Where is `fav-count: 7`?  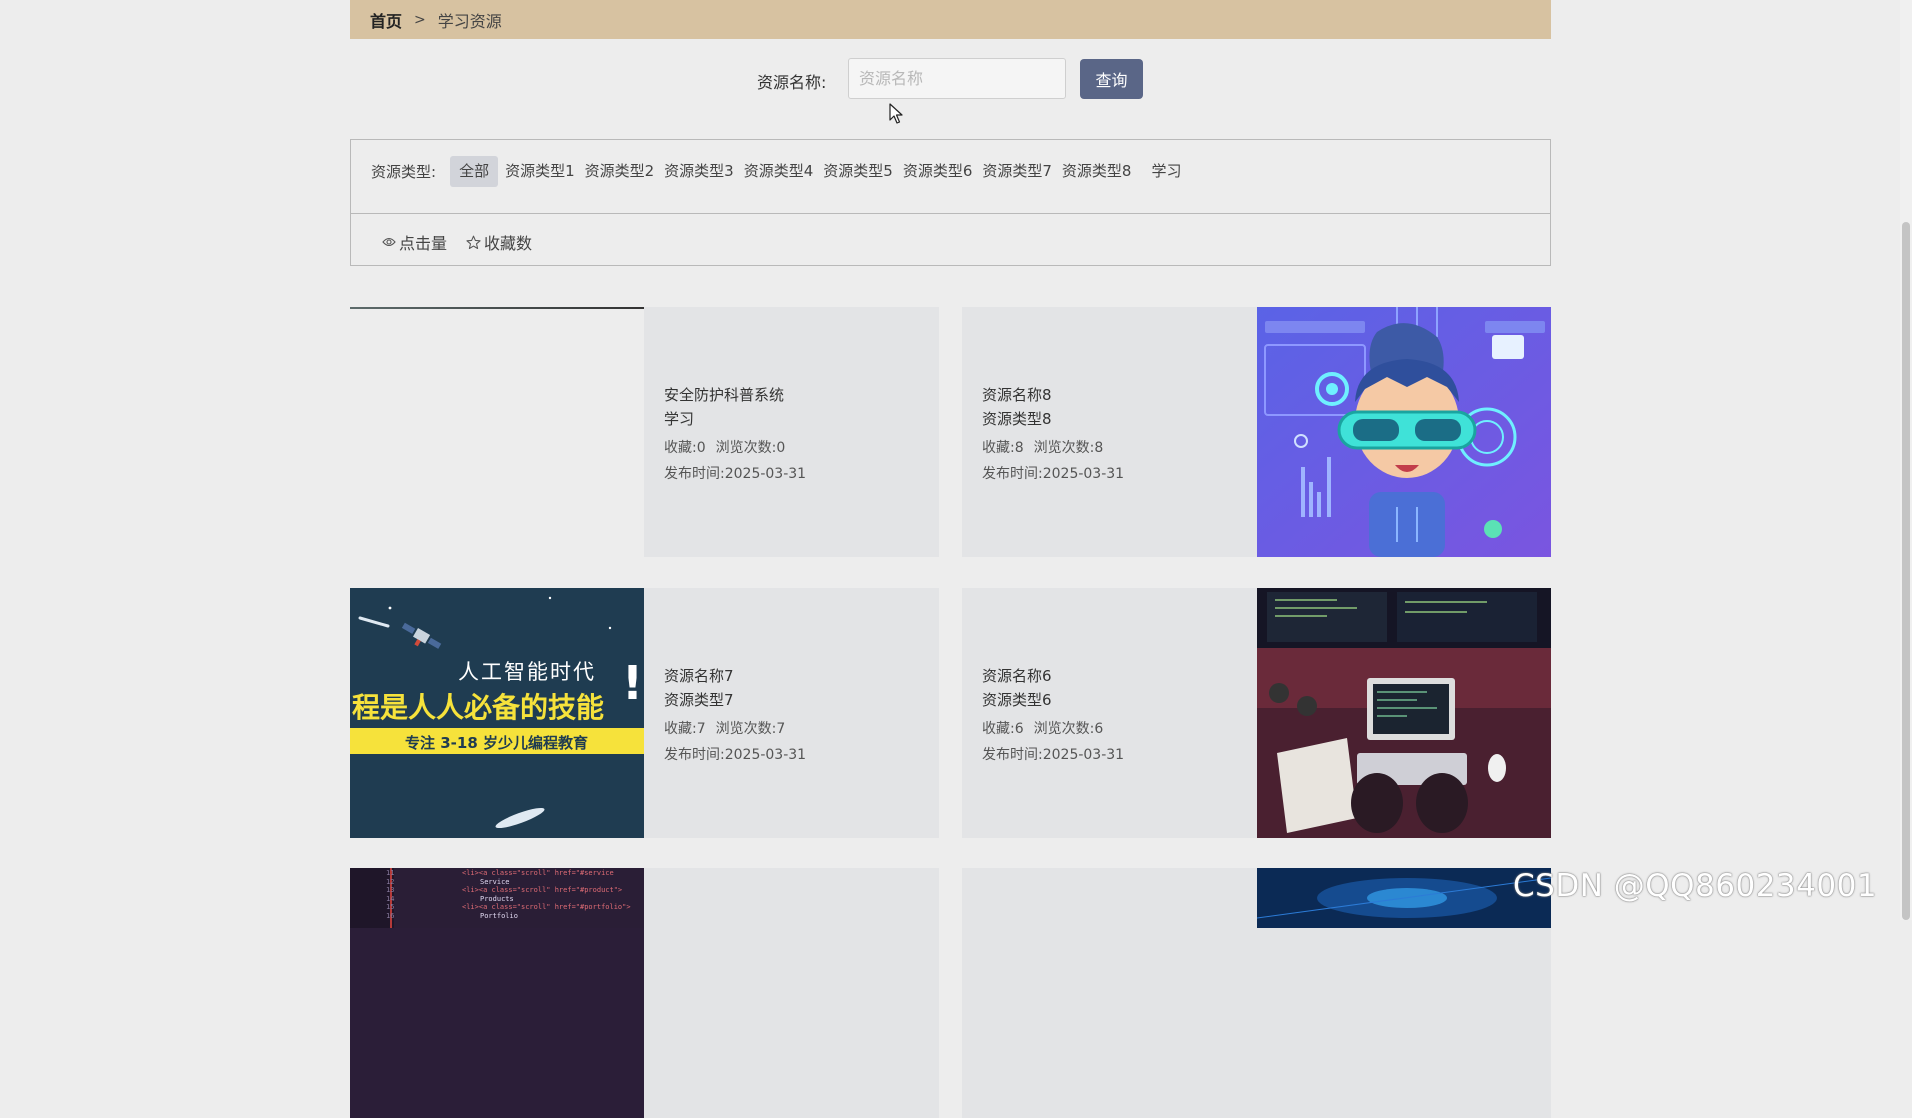
fav-count: 7 is located at coordinates (701, 729).